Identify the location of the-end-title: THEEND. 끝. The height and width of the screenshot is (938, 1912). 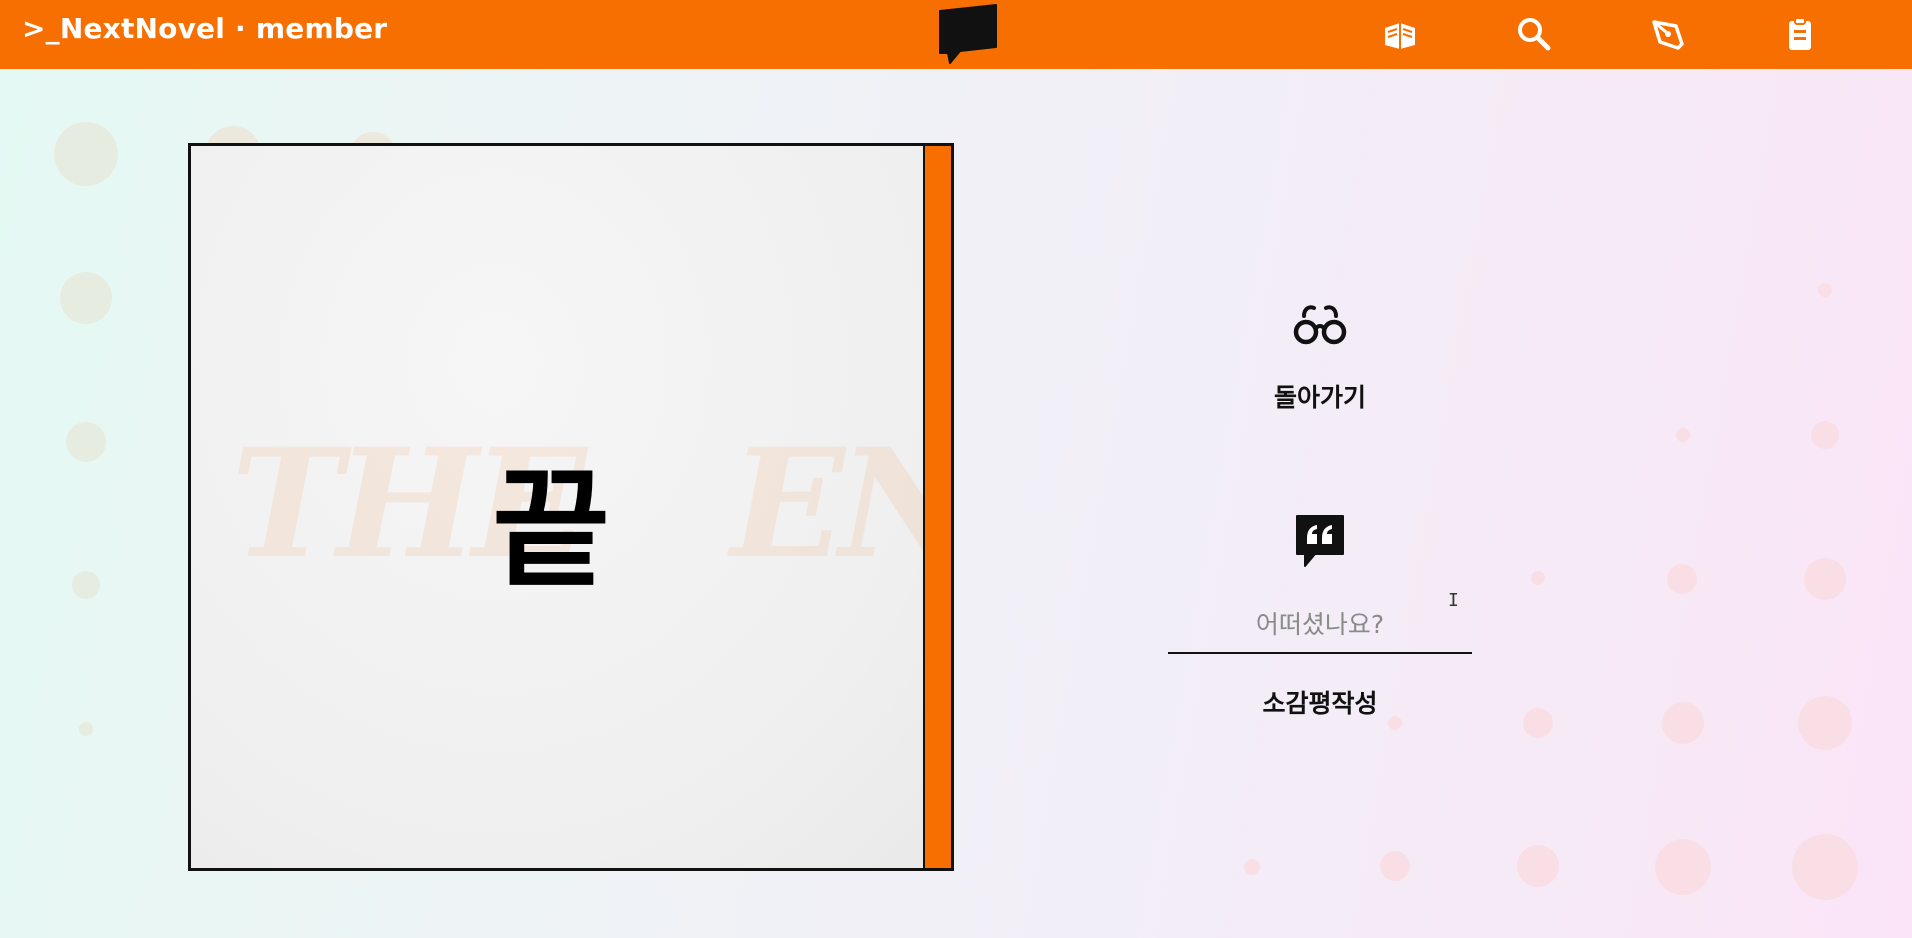
(591, 510).